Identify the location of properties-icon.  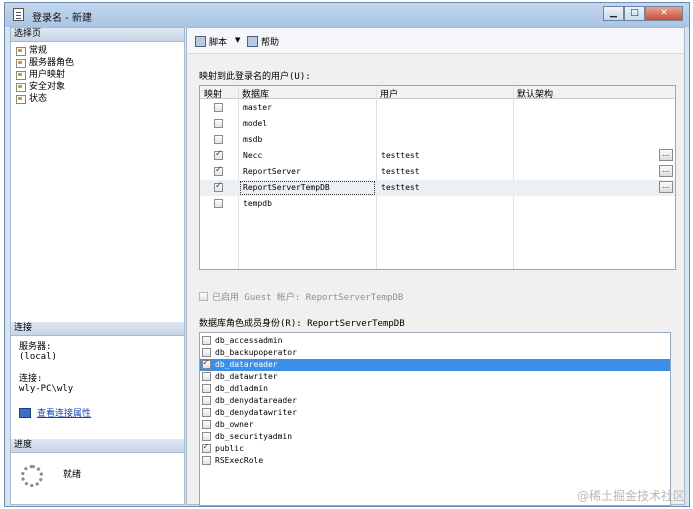
(25, 412).